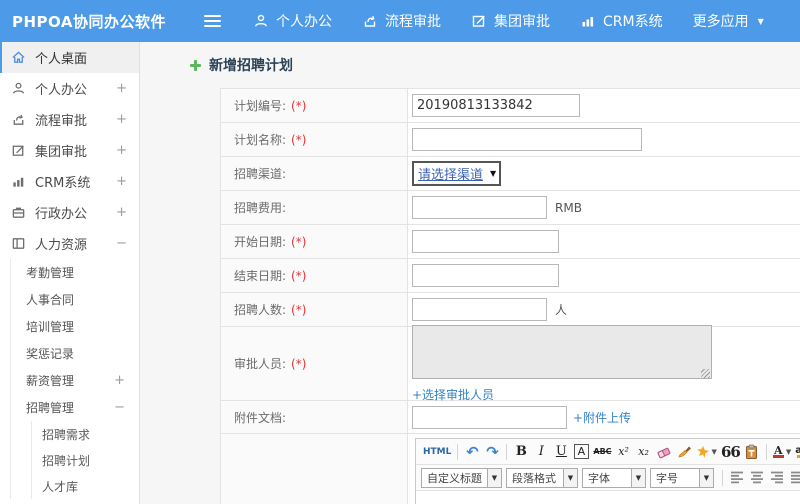 Image resolution: width=800 pixels, height=504 pixels. Describe the element at coordinates (75, 353) in the screenshot. I see `sidebar-item-rewards: 奖惩记录` at that location.